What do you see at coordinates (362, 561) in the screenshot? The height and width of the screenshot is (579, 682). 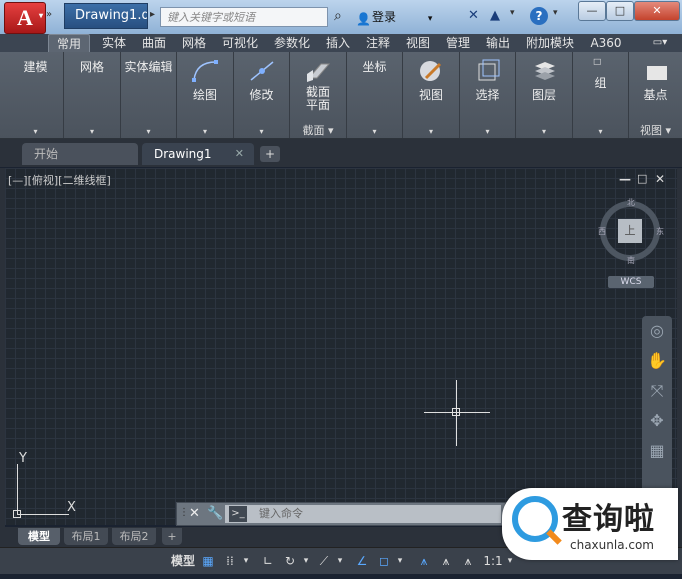 I see `object-snap-tracking-icon: ∠` at bounding box center [362, 561].